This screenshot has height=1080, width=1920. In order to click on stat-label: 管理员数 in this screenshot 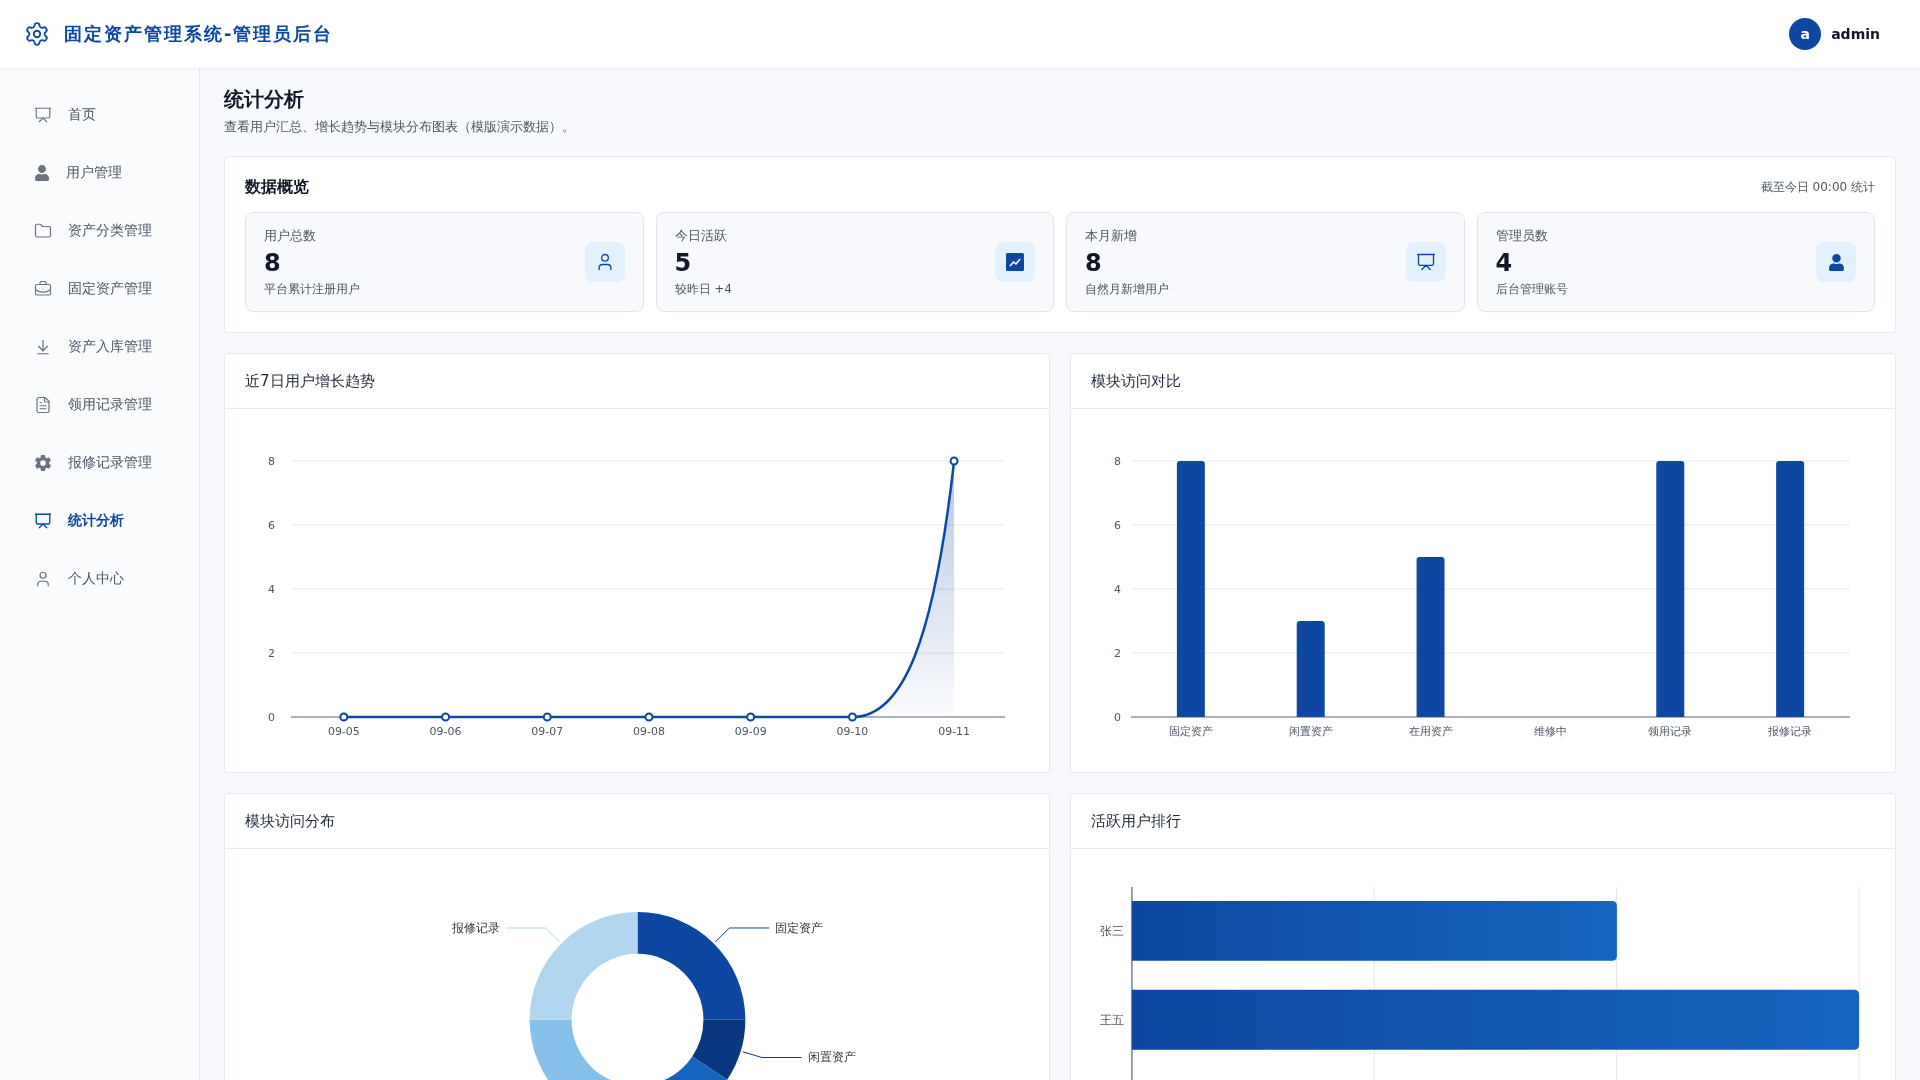, I will do `click(1522, 235)`.